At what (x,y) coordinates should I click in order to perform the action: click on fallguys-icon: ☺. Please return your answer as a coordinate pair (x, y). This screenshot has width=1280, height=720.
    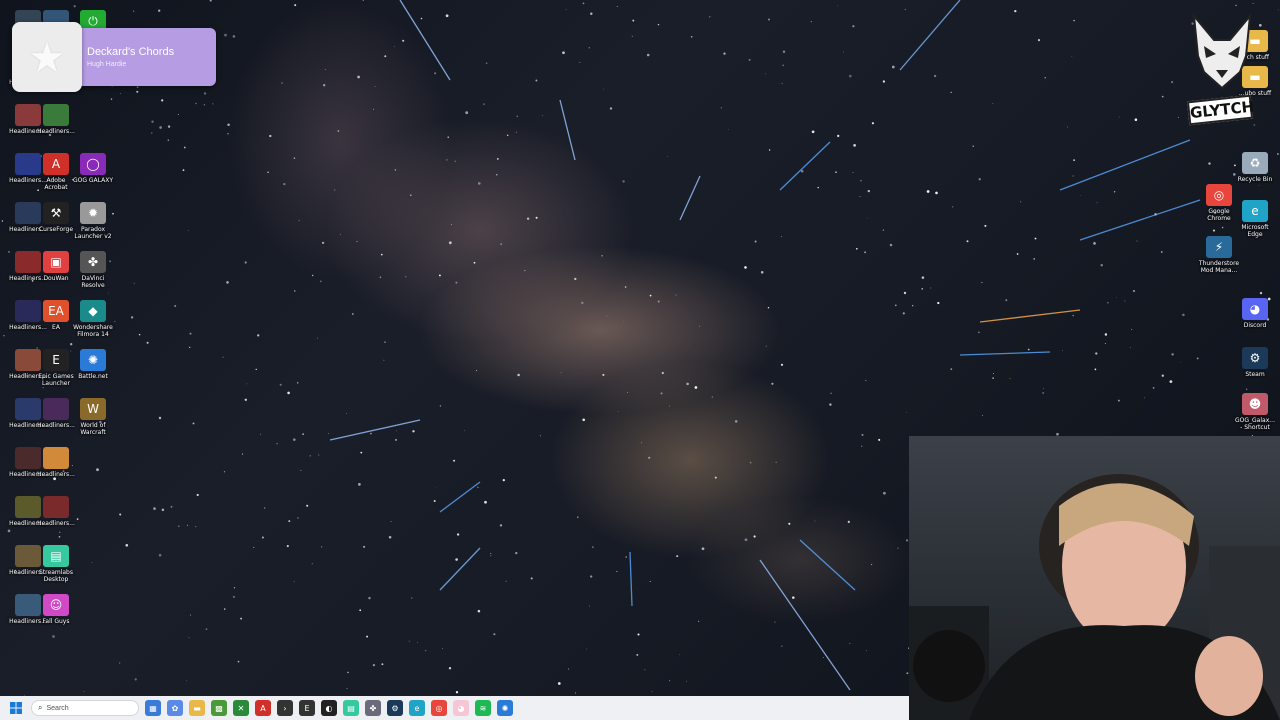
    Looking at the image, I should click on (56, 605).